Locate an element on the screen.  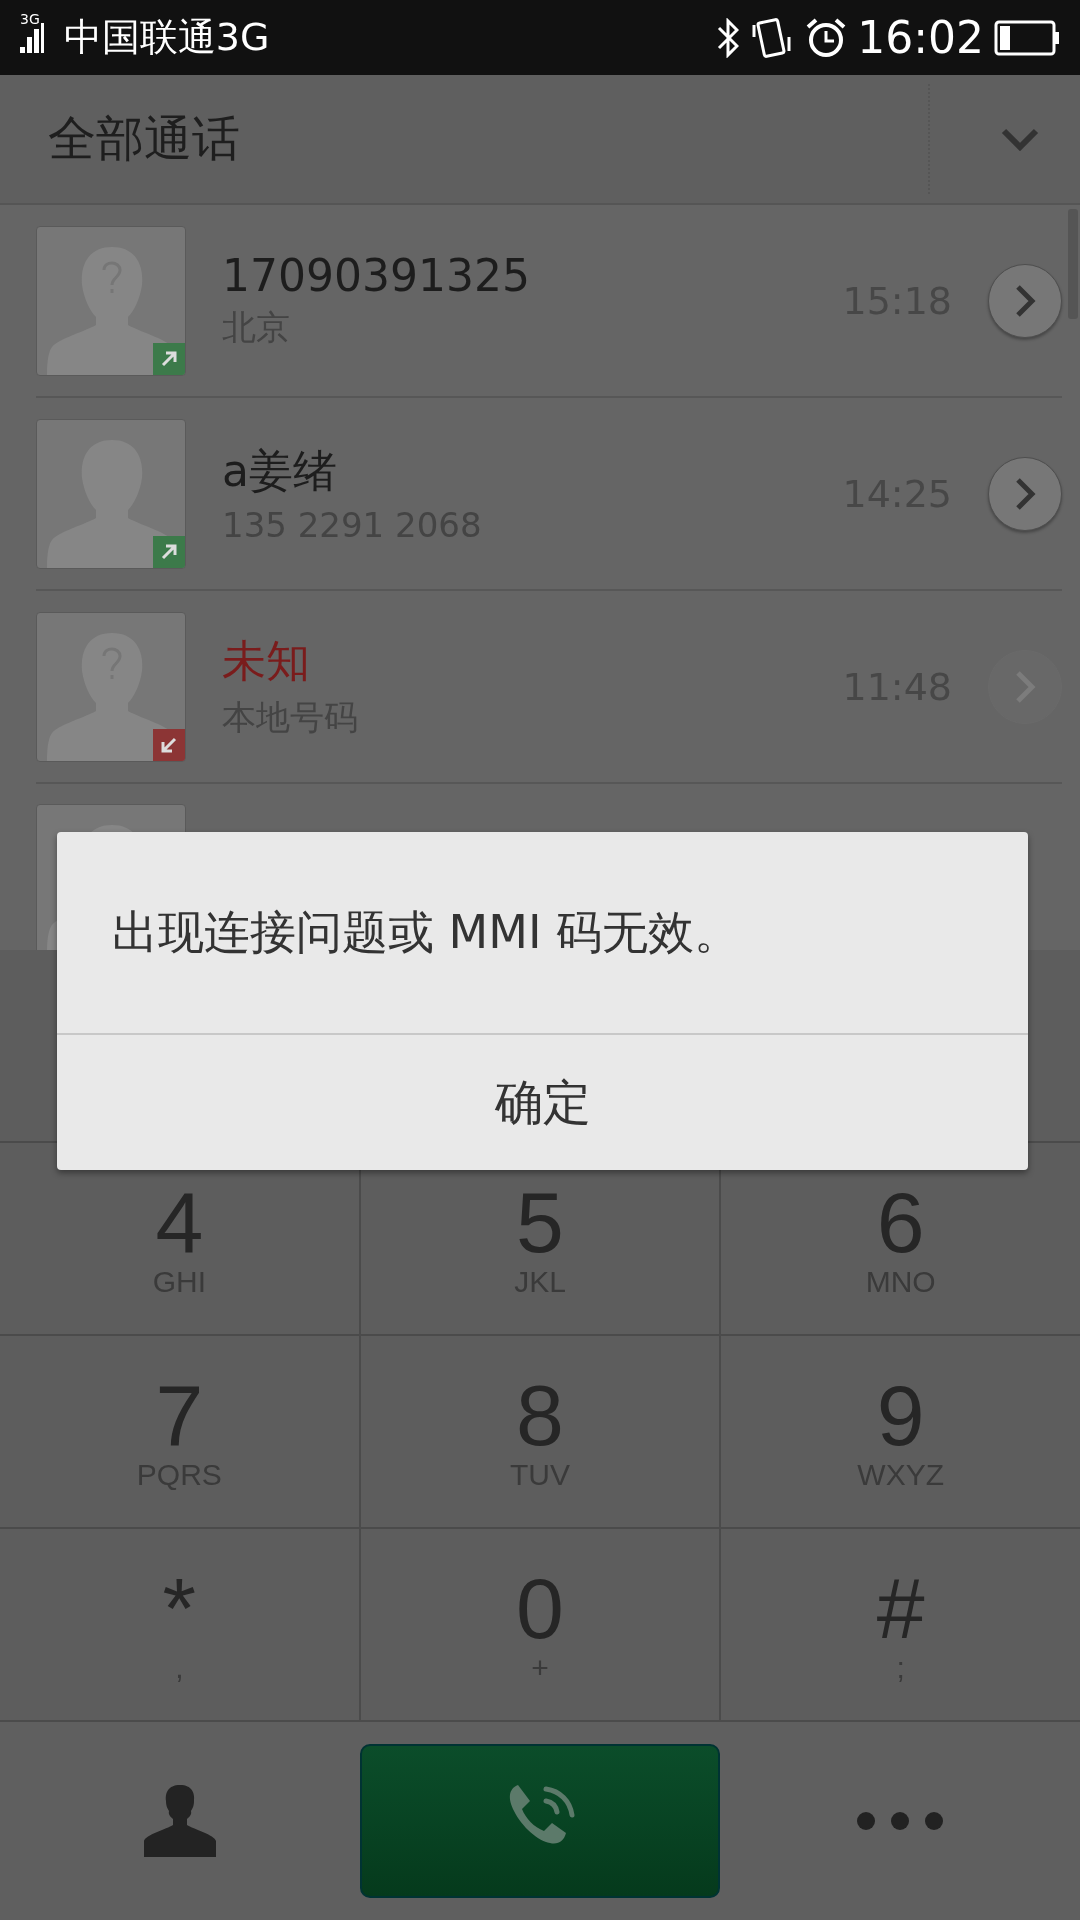
bluetooth-icon is located at coordinates (728, 37).